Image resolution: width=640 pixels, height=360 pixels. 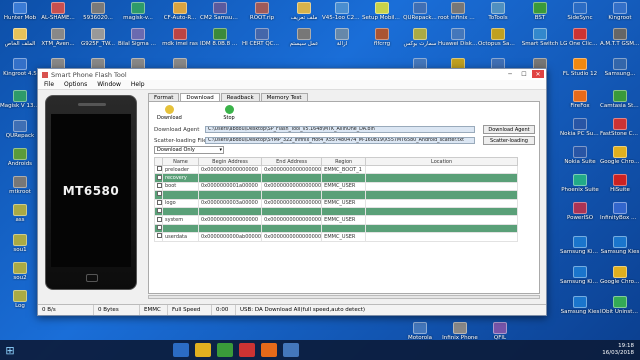 I want to click on desktop-icon: sou1, so click(x=20, y=243).